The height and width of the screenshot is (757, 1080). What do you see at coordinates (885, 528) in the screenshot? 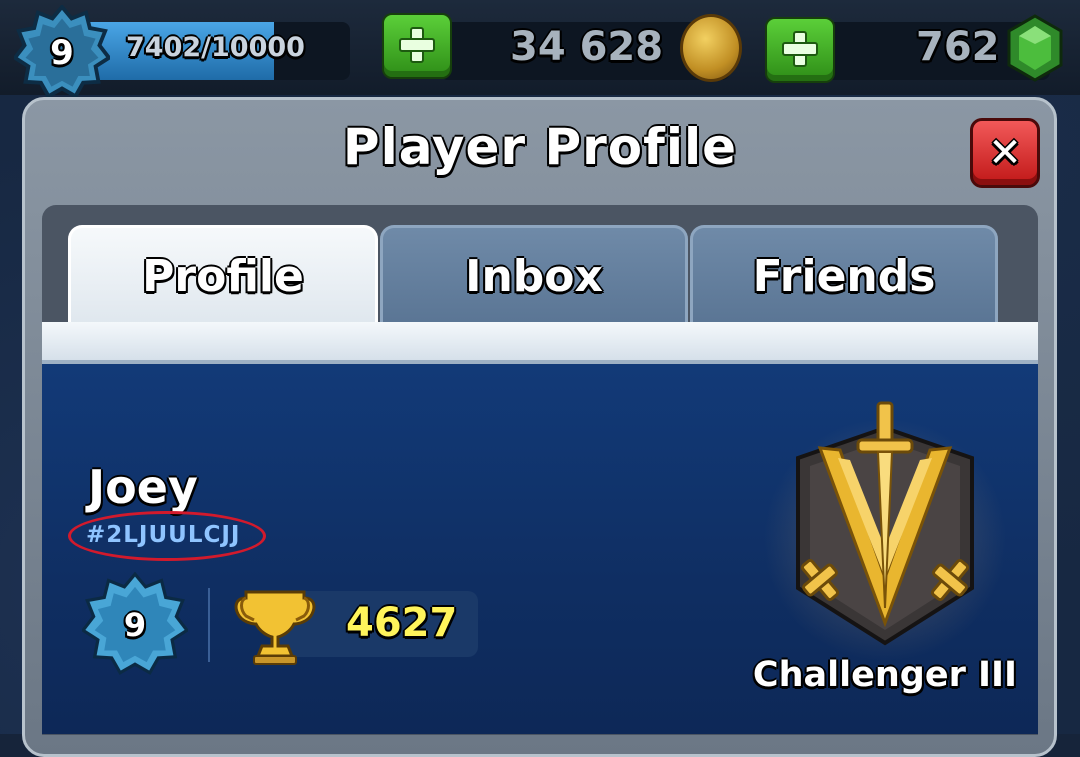
I see `arena-swords-icon` at bounding box center [885, 528].